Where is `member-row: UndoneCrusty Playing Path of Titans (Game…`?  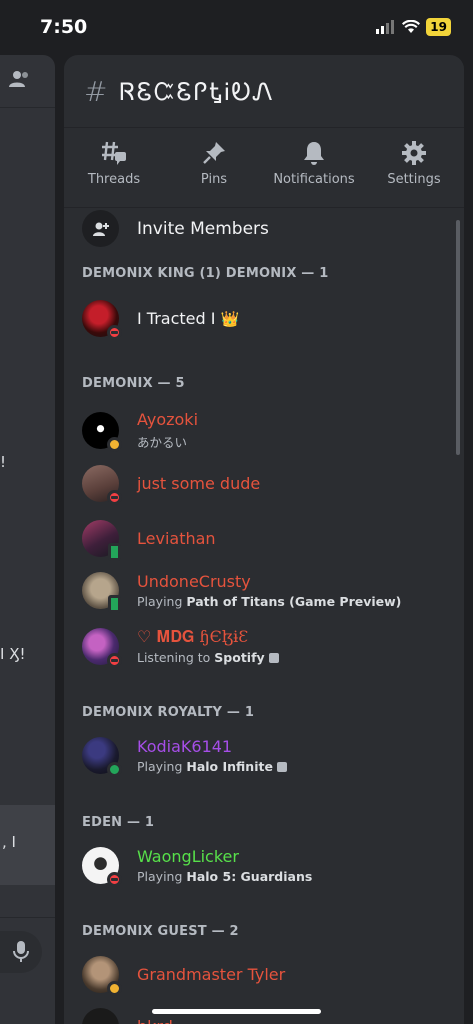
member-row: UndoneCrusty Playing Path of Titans (Game… is located at coordinates (241, 592).